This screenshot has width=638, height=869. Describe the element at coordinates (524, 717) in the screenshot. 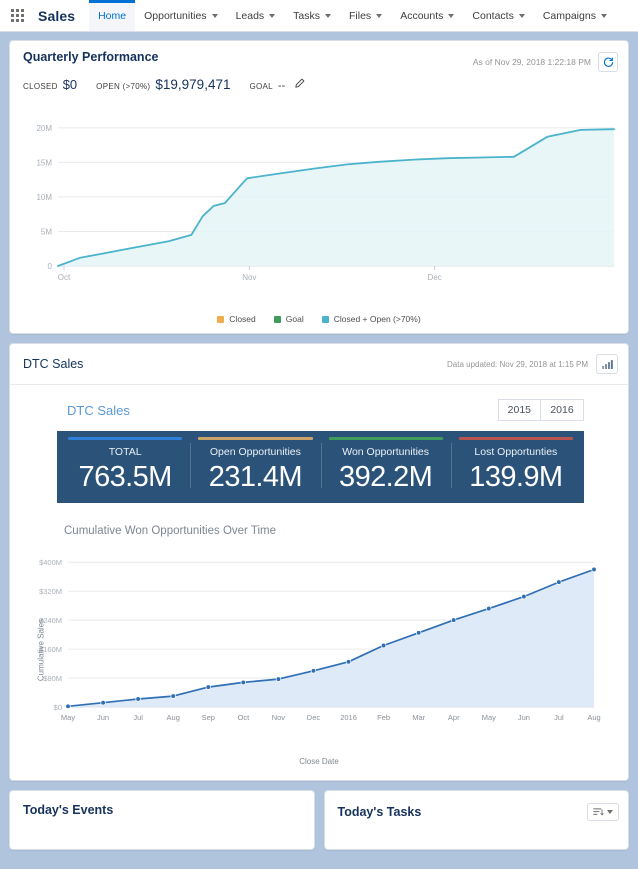

I see `svg-text: Jun` at that location.